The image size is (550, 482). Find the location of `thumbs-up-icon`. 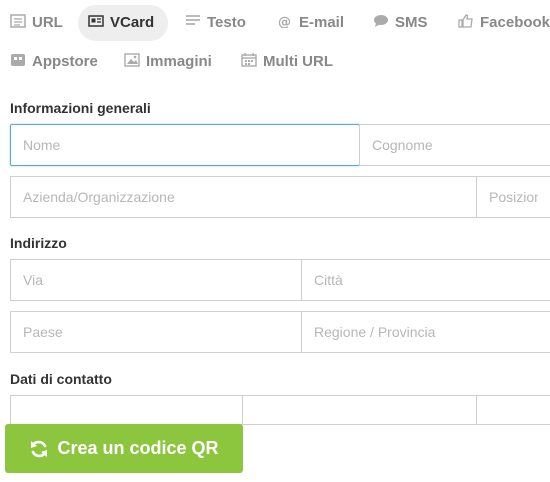

thumbs-up-icon is located at coordinates (466, 21).